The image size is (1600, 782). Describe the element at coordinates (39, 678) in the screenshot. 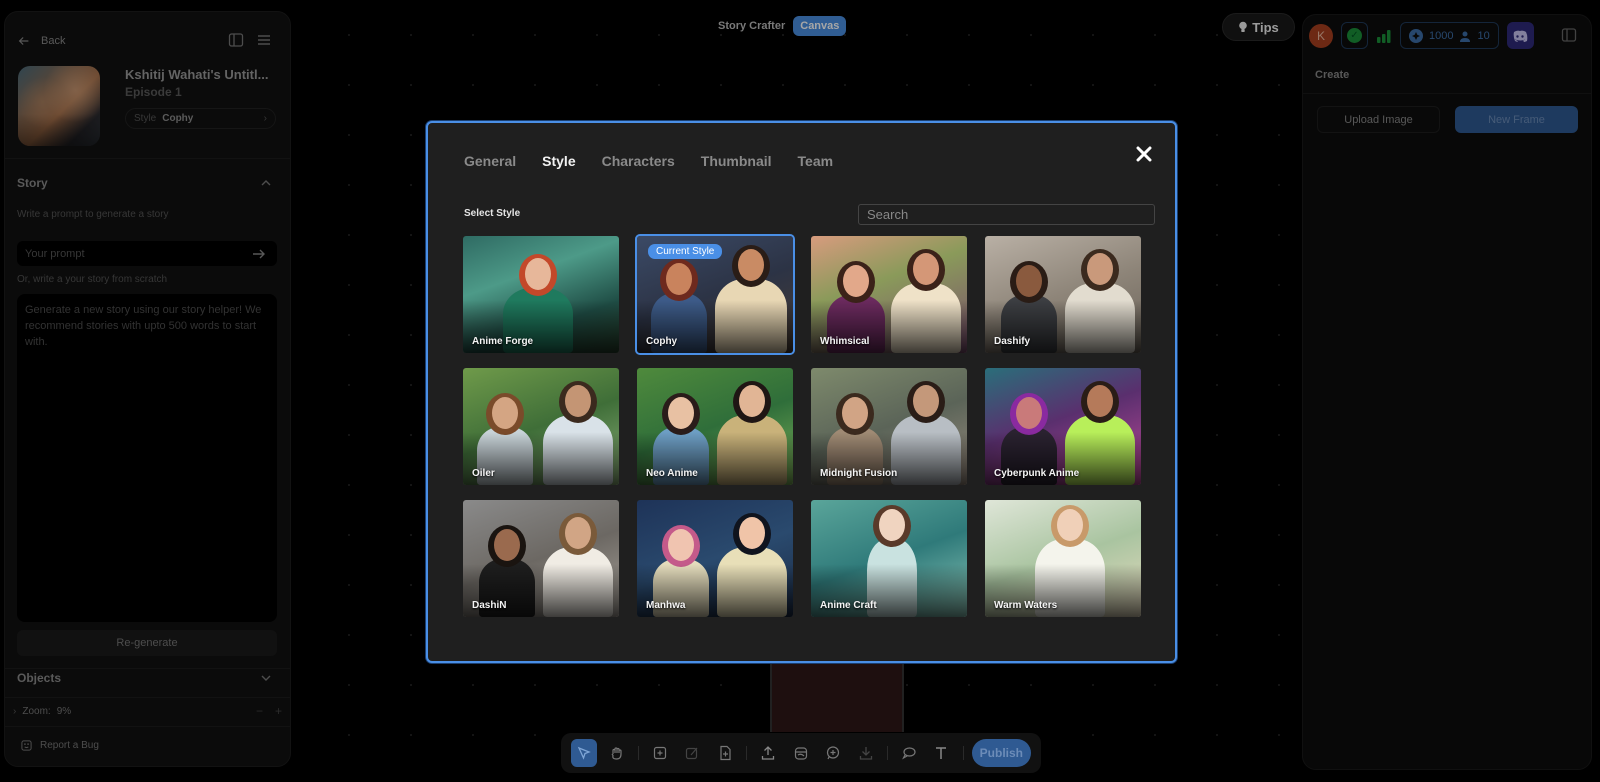

I see `objects-section-title: Objects` at that location.